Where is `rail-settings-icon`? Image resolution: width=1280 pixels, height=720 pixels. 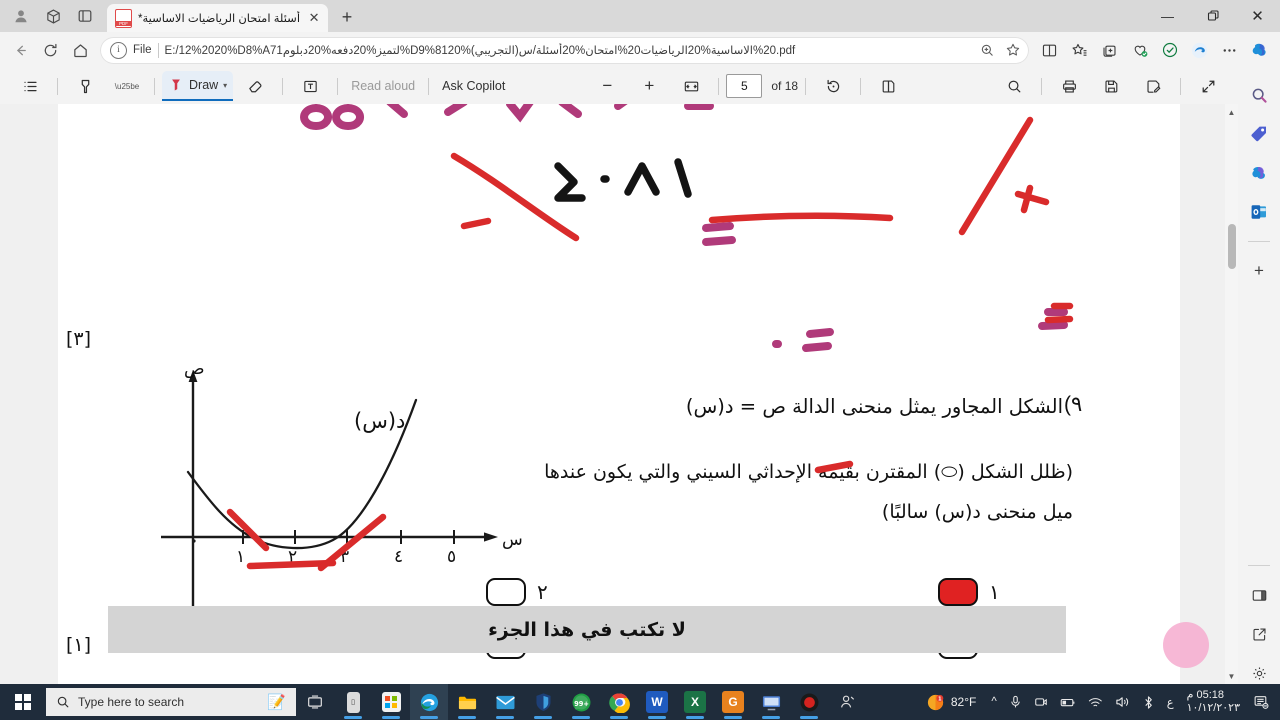
rail-settings-icon is located at coordinates (1259, 673).